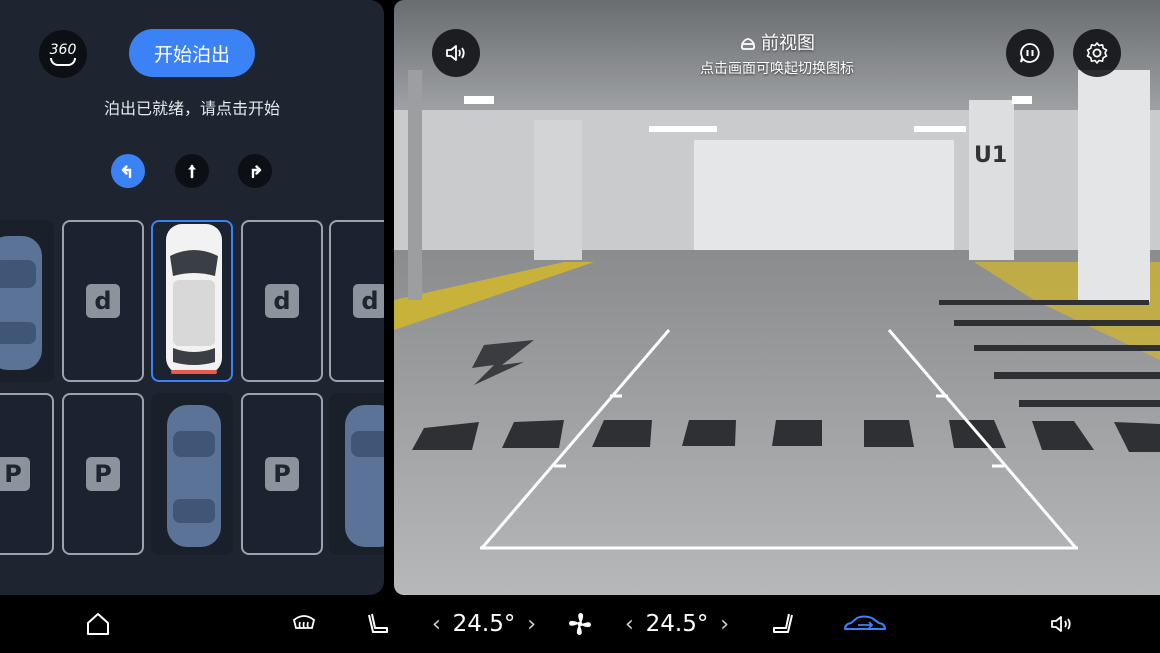  Describe the element at coordinates (748, 44) in the screenshot. I see `front-view-icon` at that location.